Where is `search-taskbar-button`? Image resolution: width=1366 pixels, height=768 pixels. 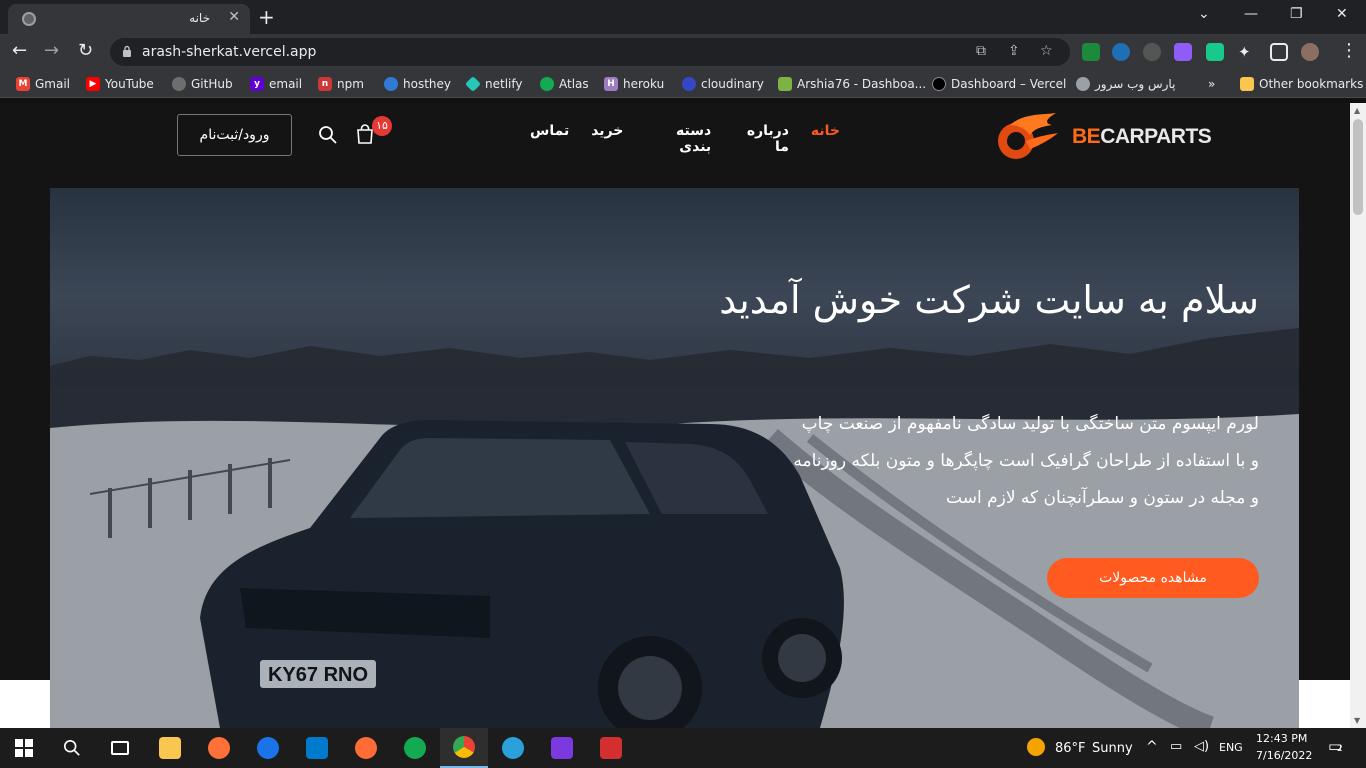 search-taskbar-button is located at coordinates (72, 748).